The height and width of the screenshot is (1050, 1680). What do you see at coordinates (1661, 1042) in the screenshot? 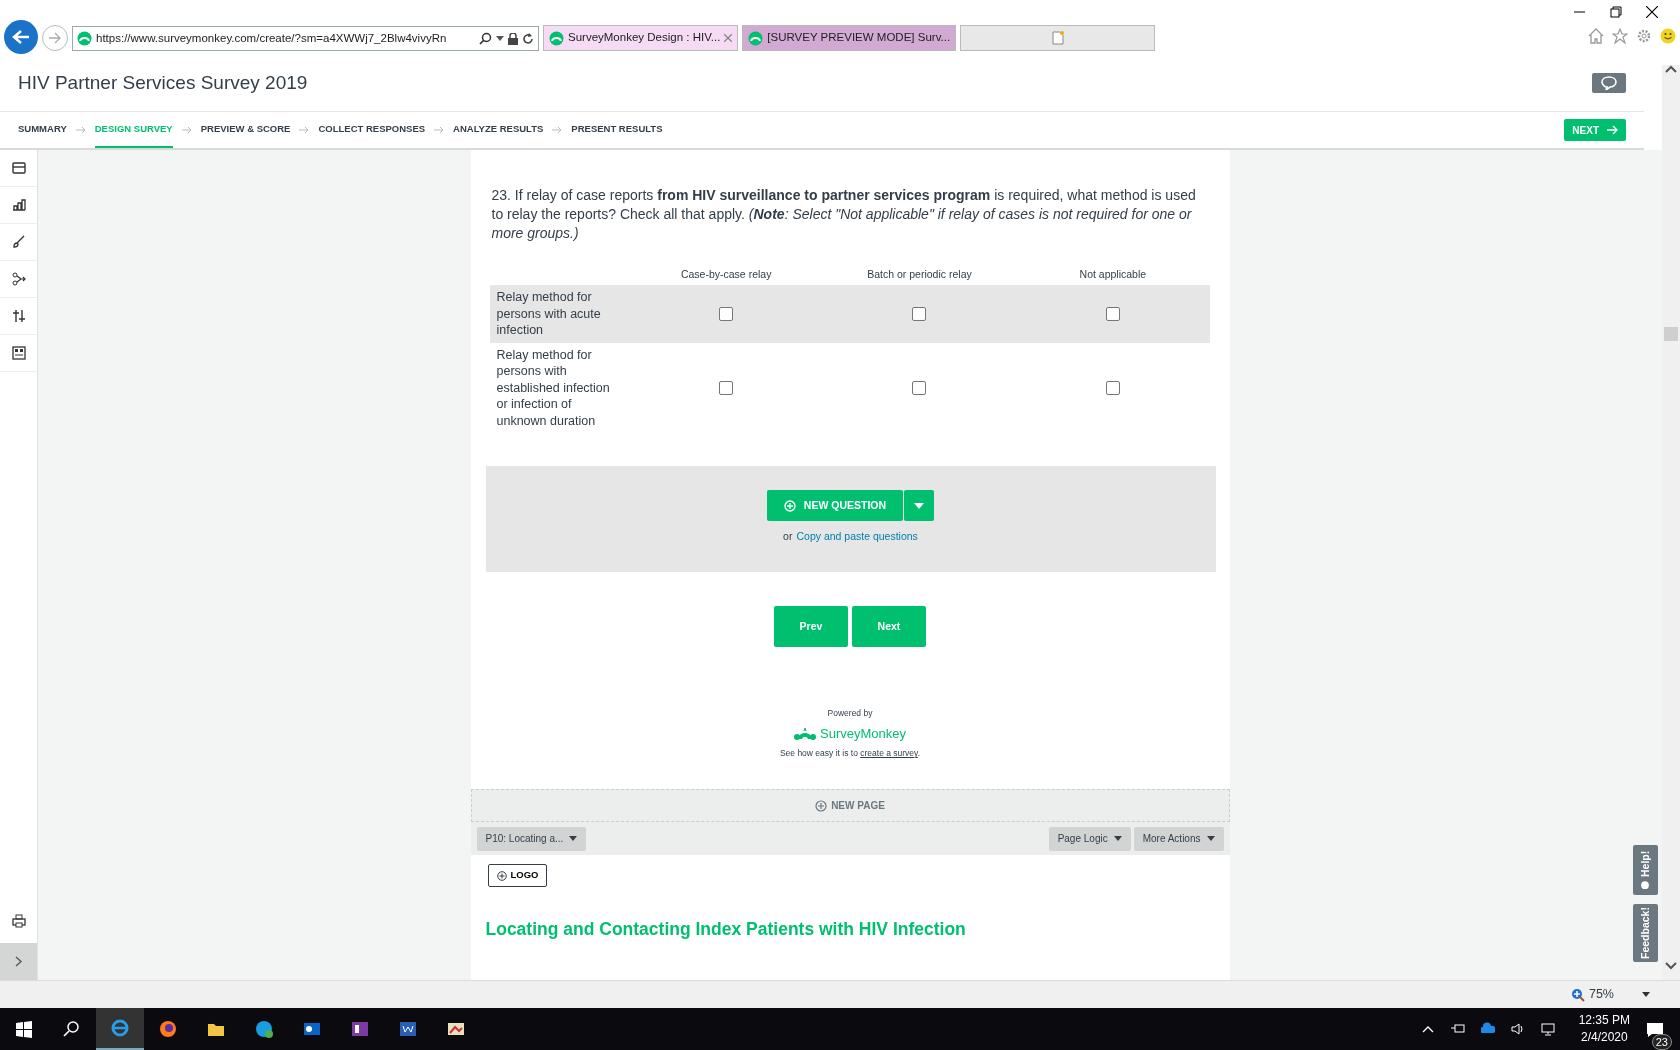
I see `notification-count: 23` at bounding box center [1661, 1042].